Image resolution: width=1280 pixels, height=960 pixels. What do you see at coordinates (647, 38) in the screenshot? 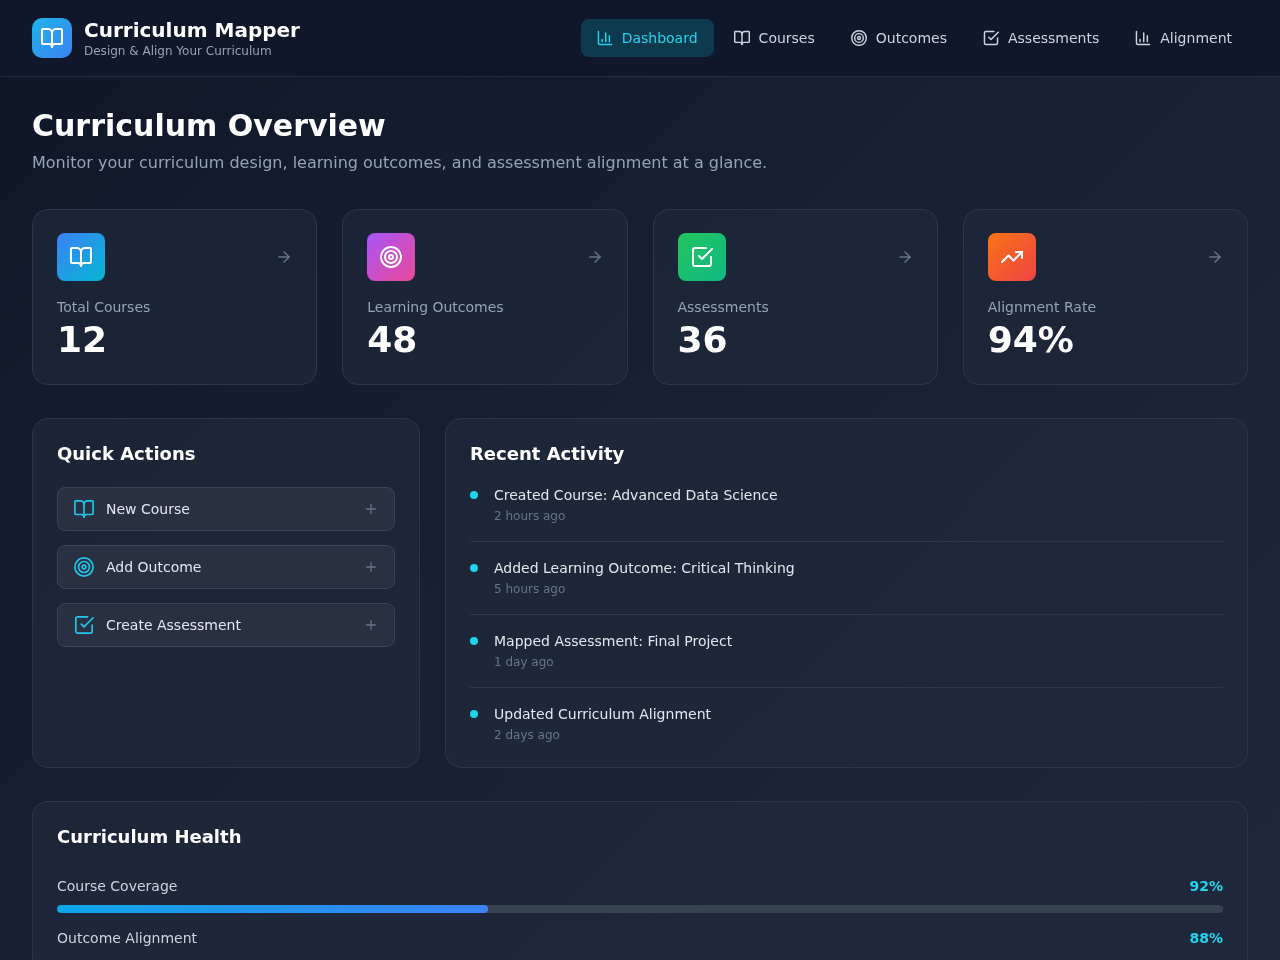
I see `nav-button: Dashboard` at bounding box center [647, 38].